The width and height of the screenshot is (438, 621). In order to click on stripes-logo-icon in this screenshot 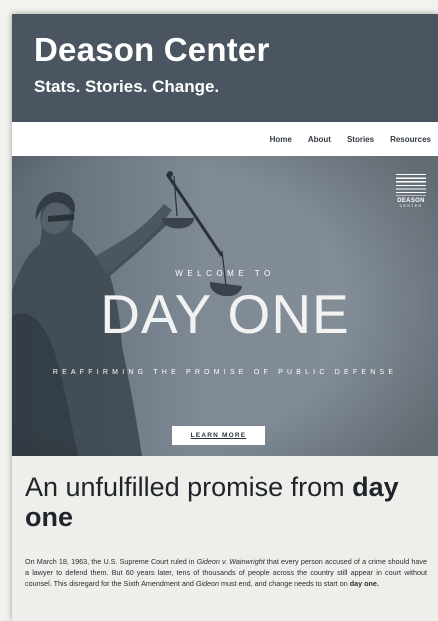, I will do `click(411, 185)`.